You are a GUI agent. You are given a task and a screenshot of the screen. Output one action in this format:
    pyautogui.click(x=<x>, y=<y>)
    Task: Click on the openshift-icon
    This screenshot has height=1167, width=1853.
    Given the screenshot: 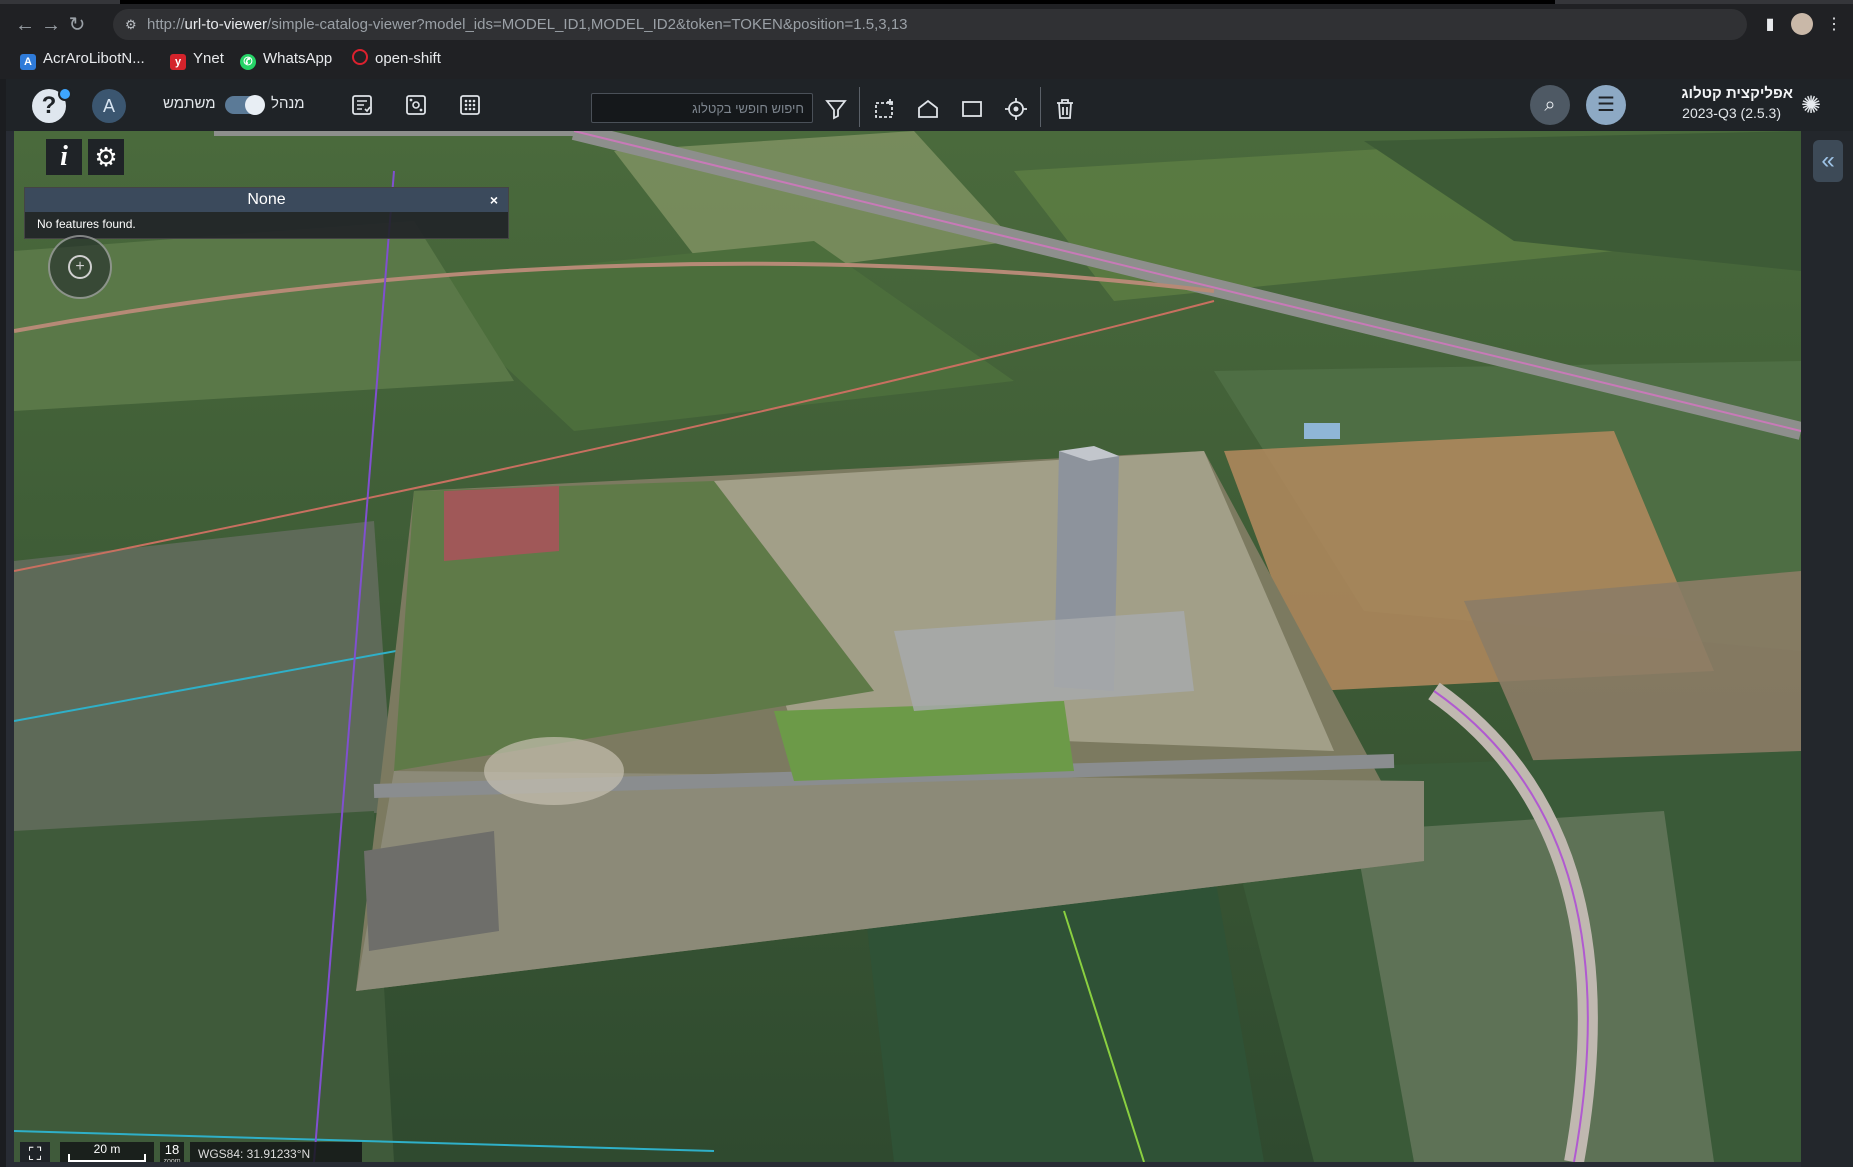 What is the action you would take?
    pyautogui.click(x=360, y=57)
    